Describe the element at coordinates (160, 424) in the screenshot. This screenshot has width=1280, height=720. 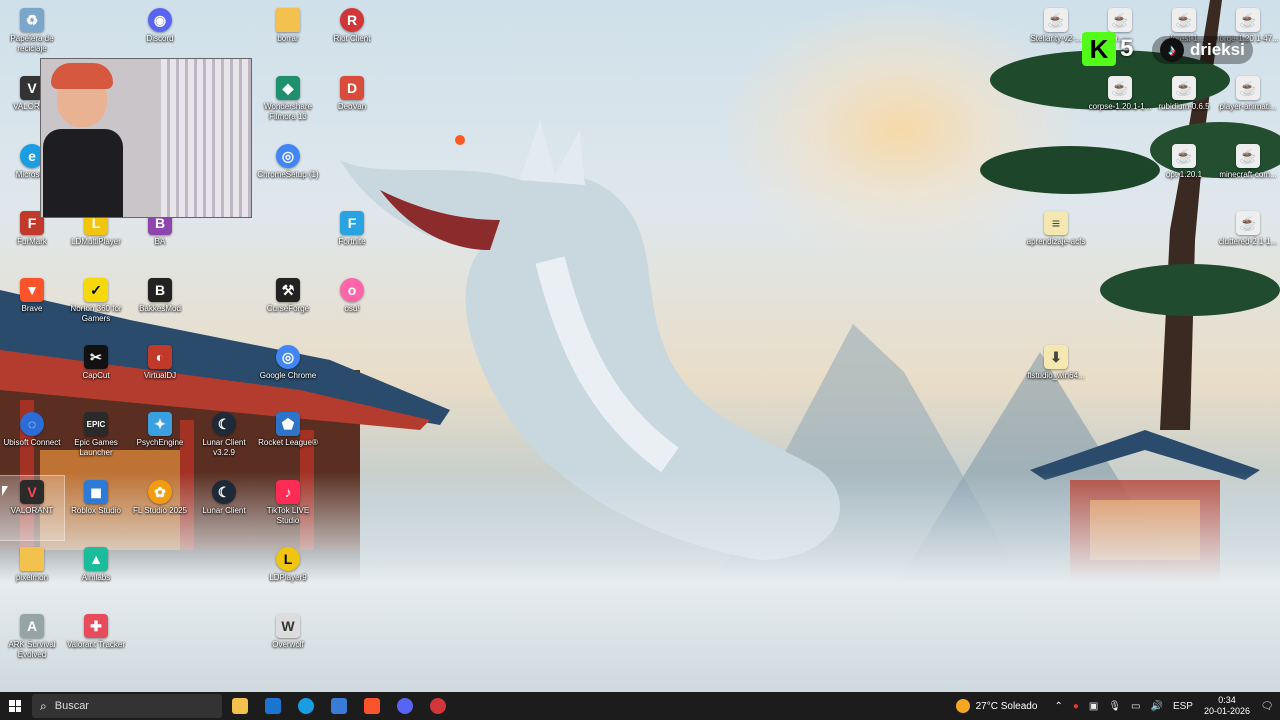
I see `psychengine-icon: ✦` at that location.